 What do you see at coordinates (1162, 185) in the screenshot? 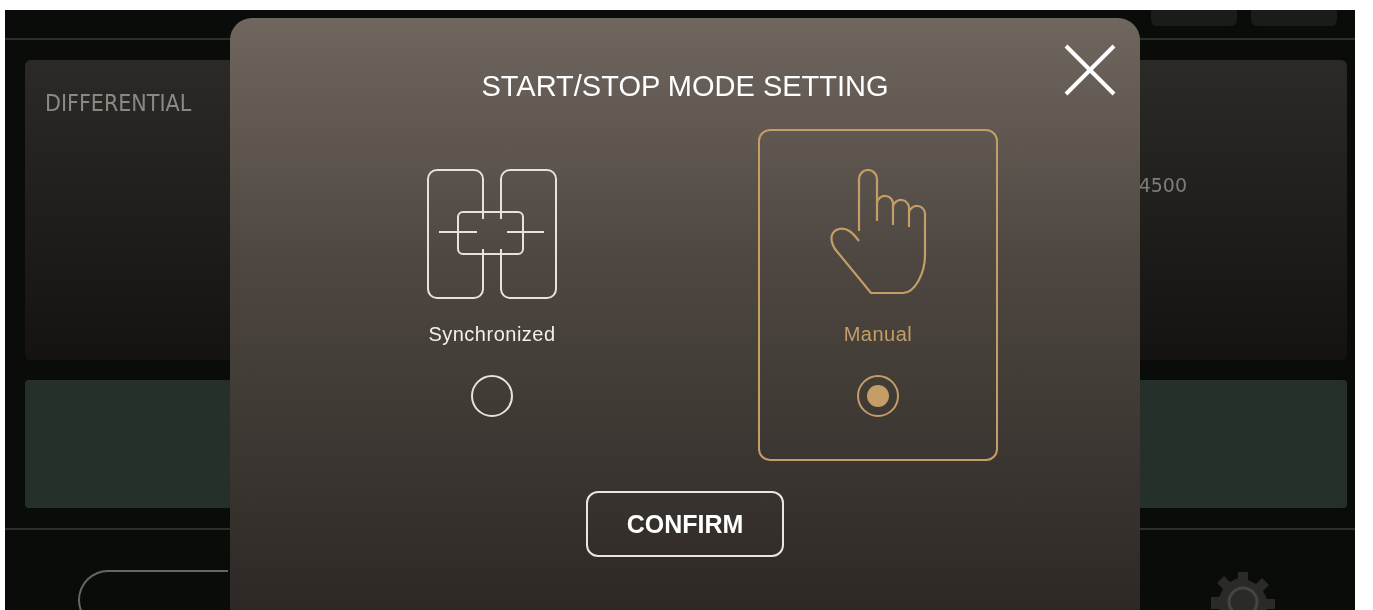
I see `card-value: 4500` at bounding box center [1162, 185].